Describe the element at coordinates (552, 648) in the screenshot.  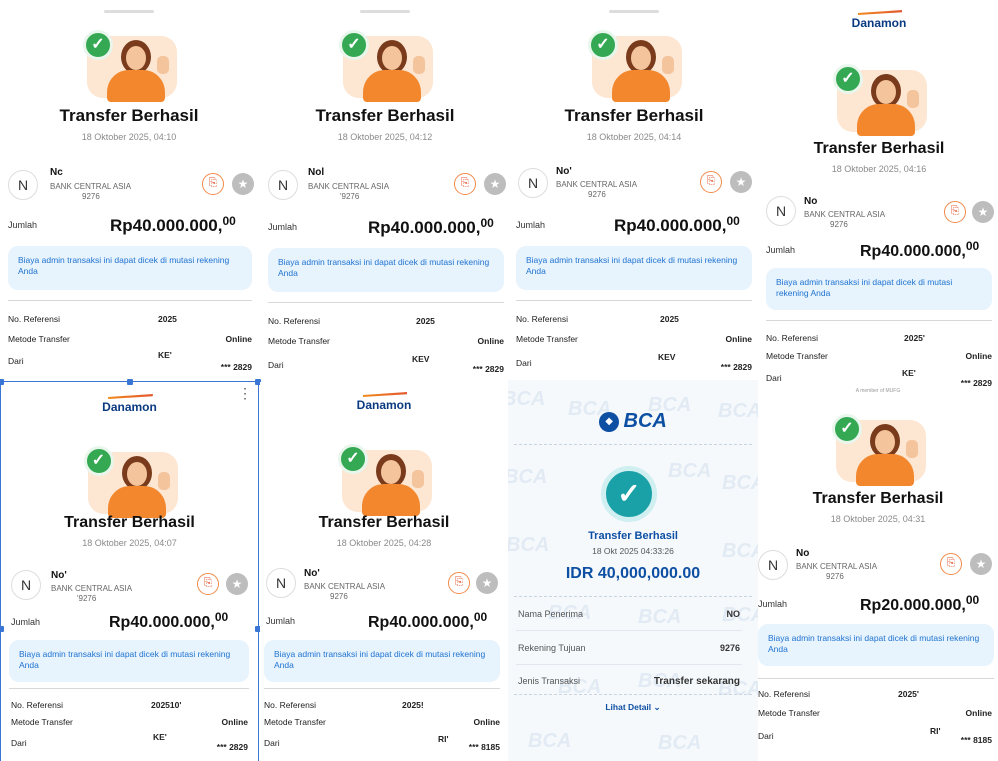
I see `destination-account-label: Rekening Tujuan` at that location.